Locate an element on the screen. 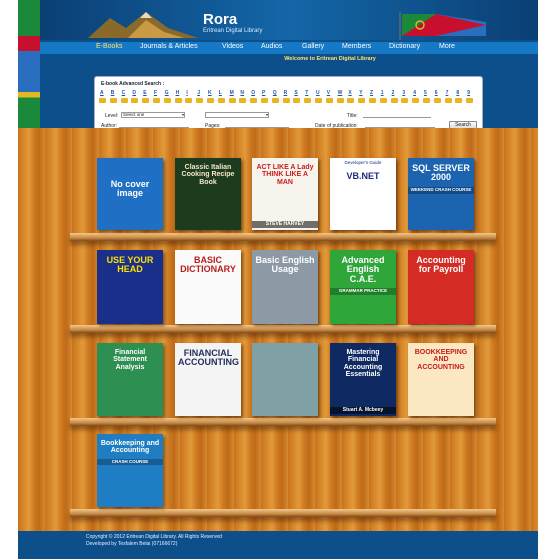  letter-link: 8 is located at coordinates (457, 93).